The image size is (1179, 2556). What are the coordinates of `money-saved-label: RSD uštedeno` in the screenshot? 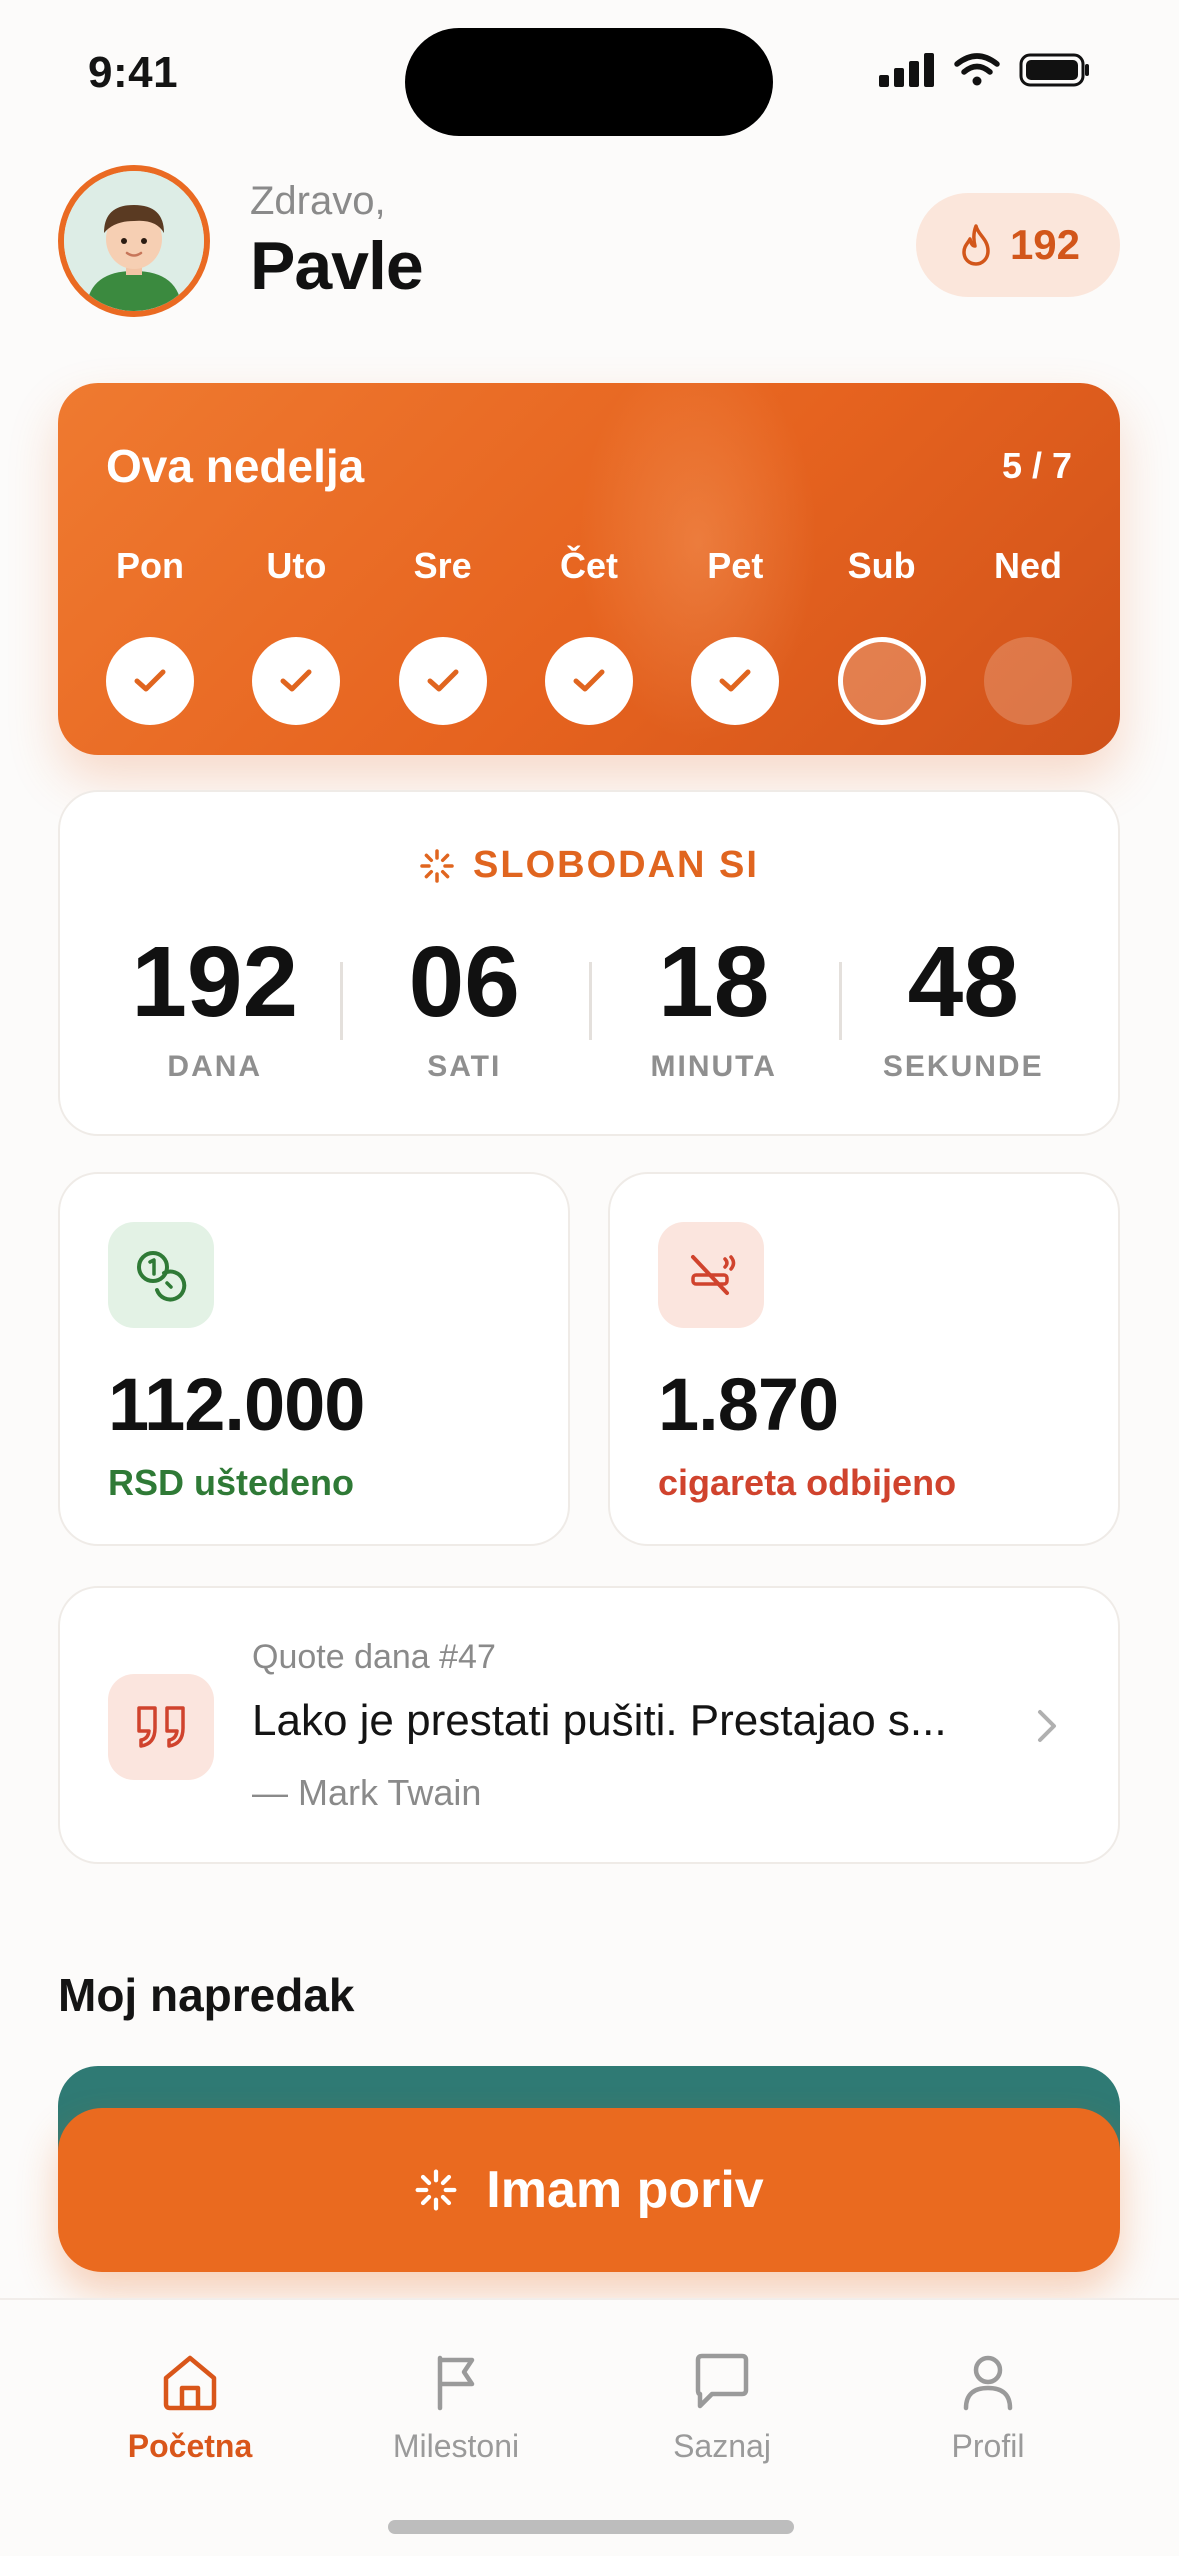 It's located at (231, 1482).